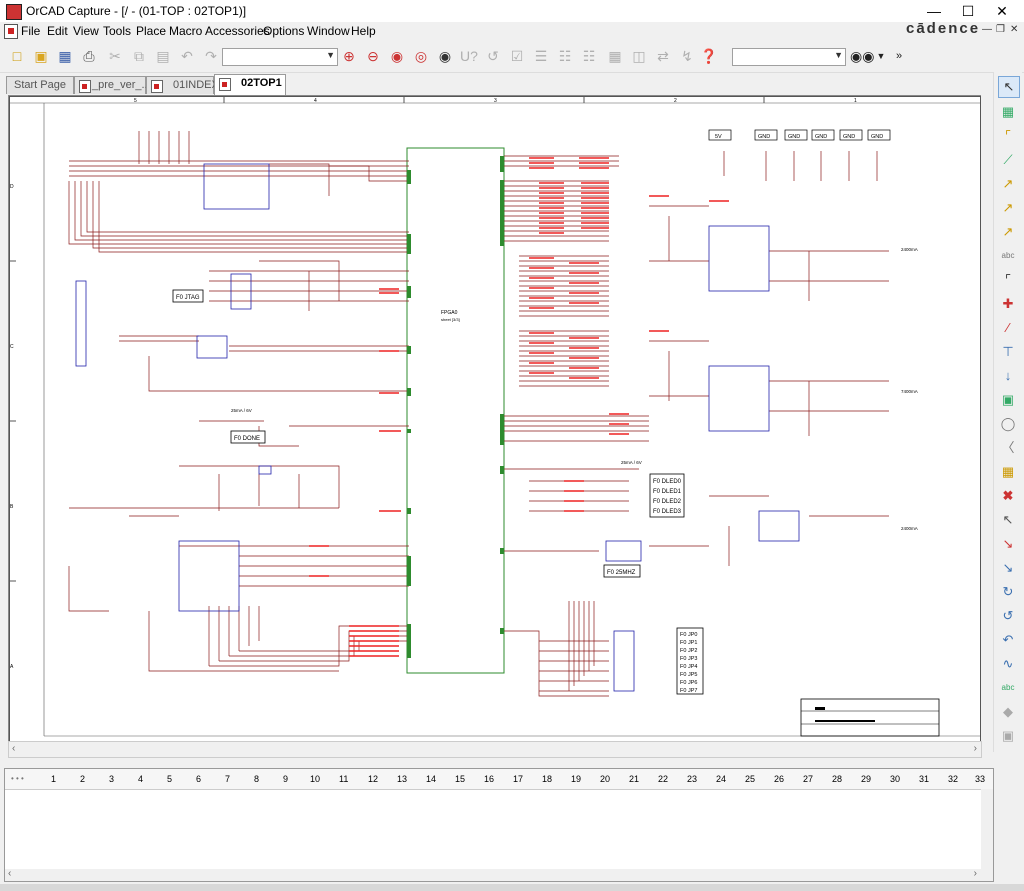 Image resolution: width=1024 pixels, height=891 pixels. I want to click on menu-options: Options, so click(283, 31).